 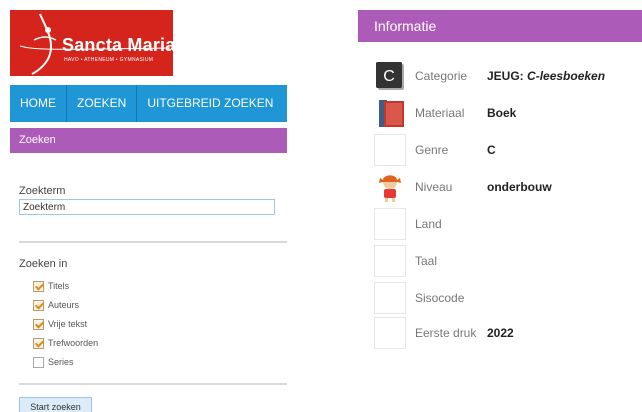 I want to click on checkbox-label: Auteurs, so click(x=64, y=305).